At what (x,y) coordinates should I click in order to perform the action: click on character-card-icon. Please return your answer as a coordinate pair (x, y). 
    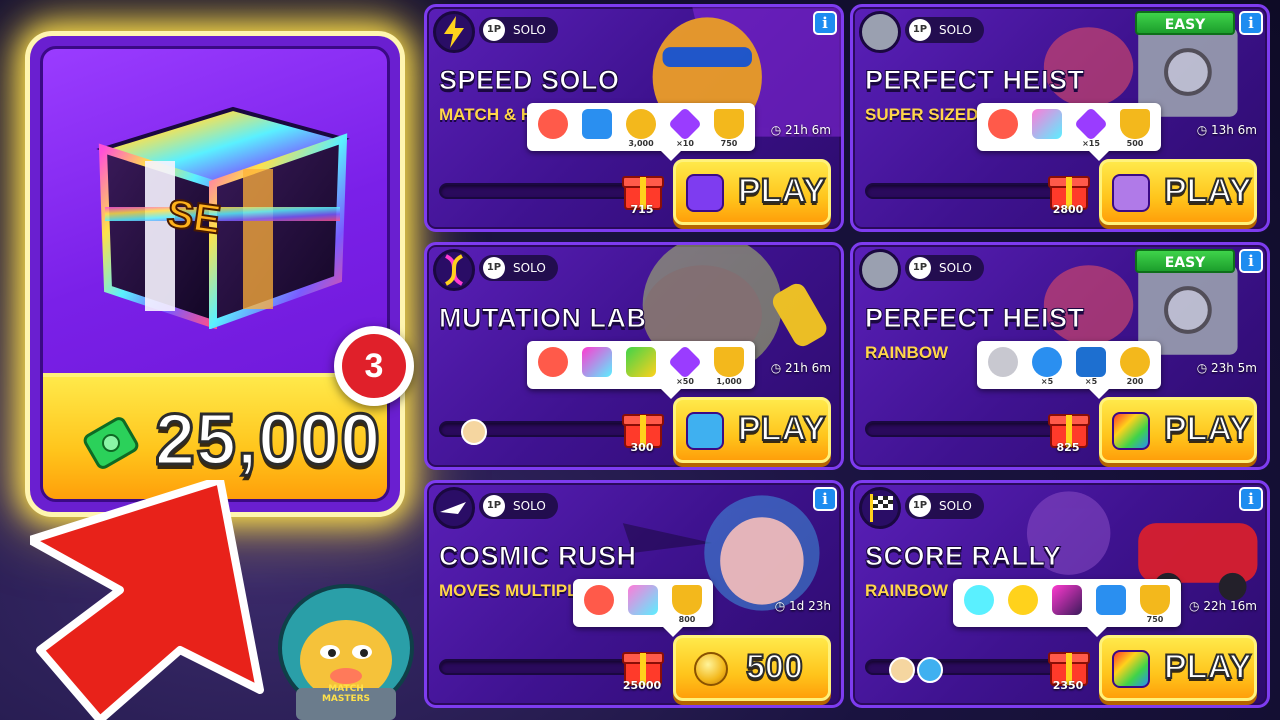
    Looking at the image, I should click on (641, 362).